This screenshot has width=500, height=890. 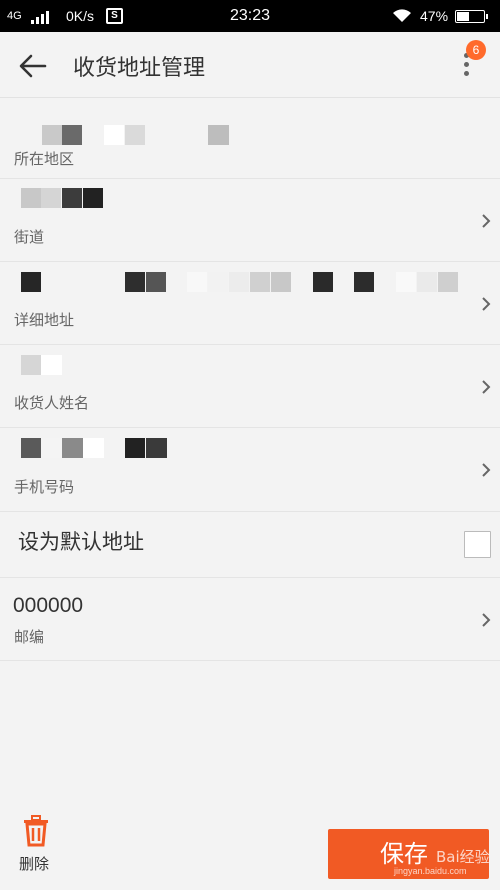 What do you see at coordinates (477, 544) in the screenshot?
I see `default-address-checkbox` at bounding box center [477, 544].